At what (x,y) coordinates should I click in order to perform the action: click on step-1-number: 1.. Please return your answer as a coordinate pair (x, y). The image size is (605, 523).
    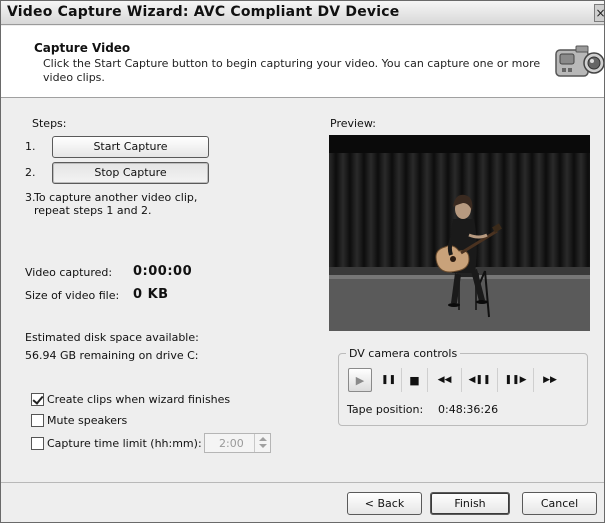
    Looking at the image, I should click on (30, 146).